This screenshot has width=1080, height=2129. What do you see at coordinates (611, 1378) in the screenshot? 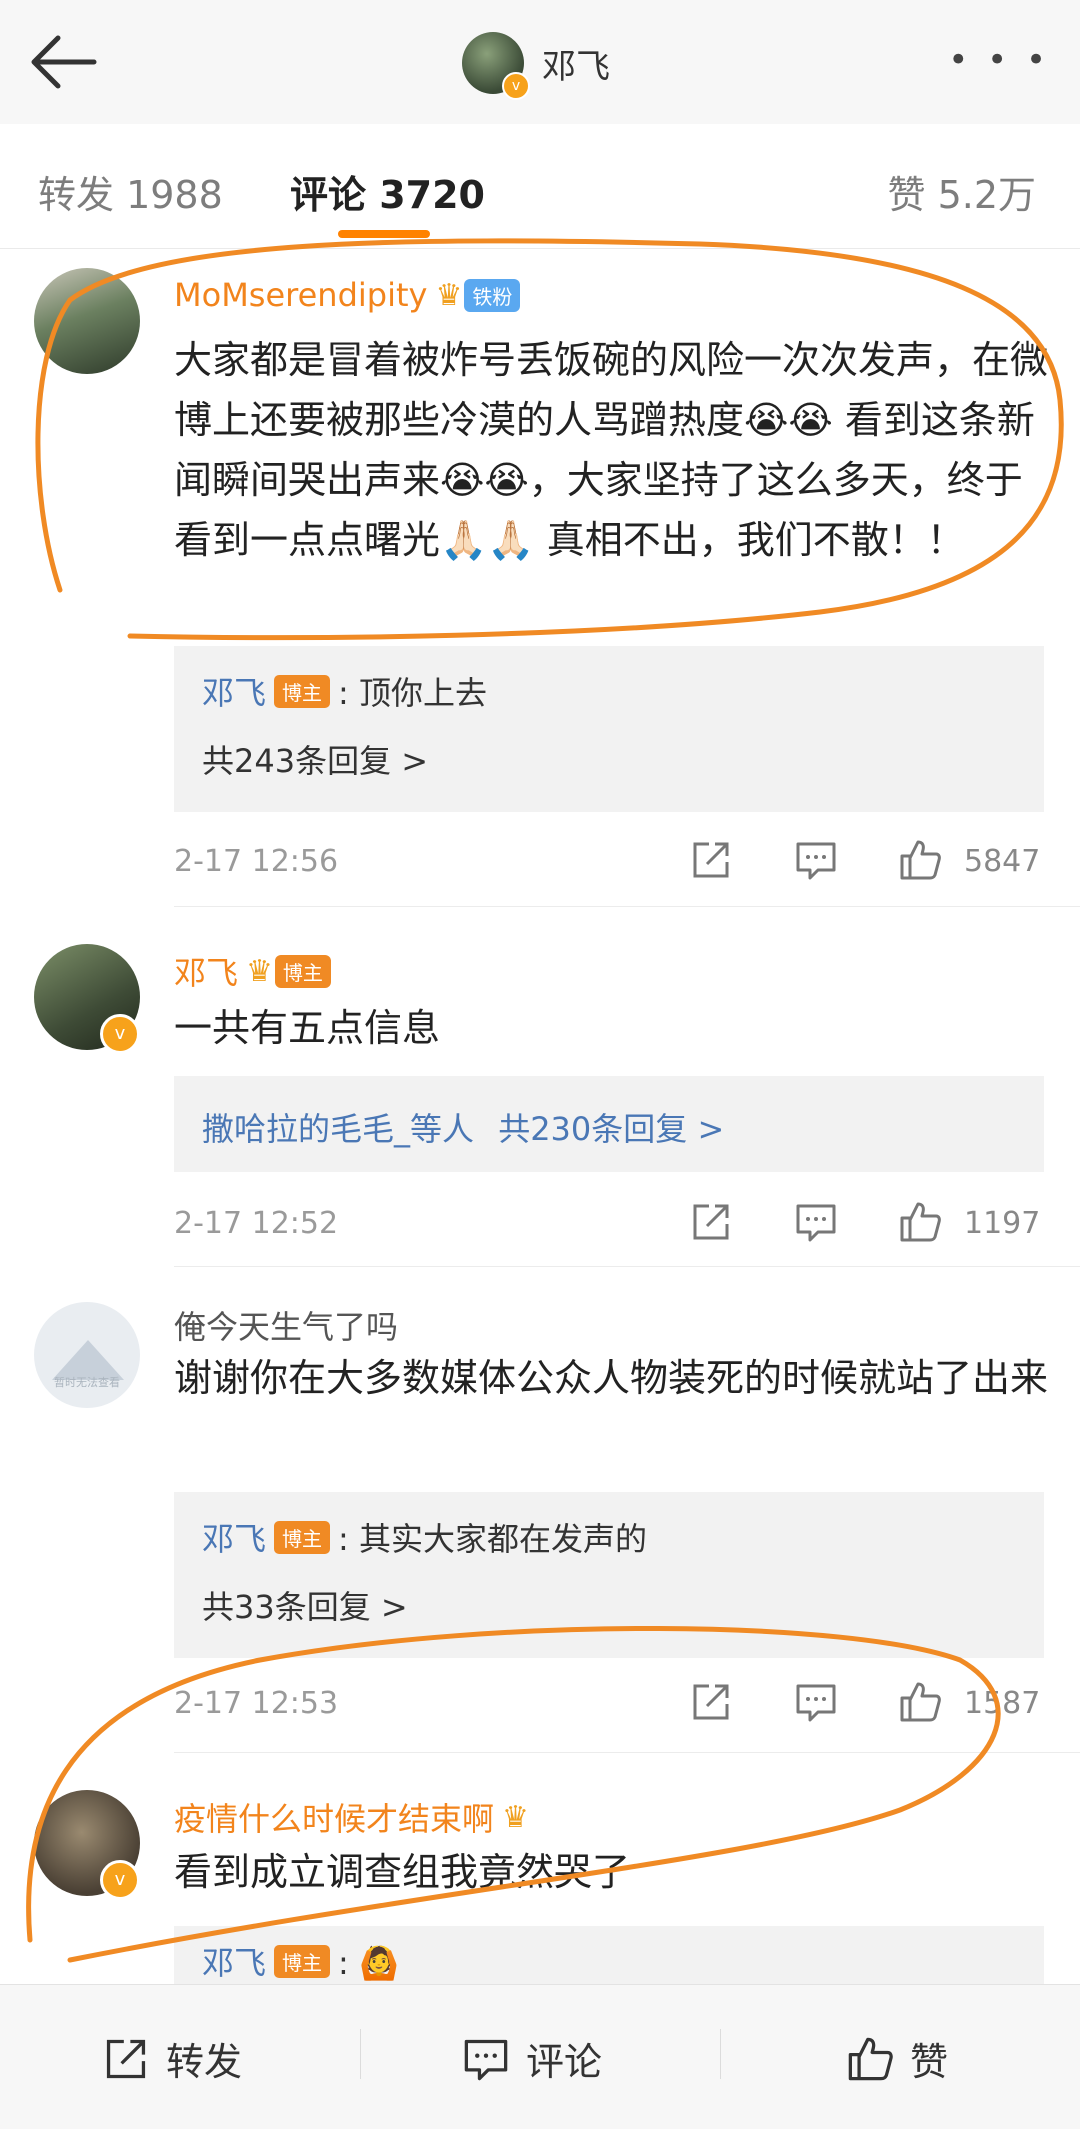
I see `comment-text: 谢谢你在大多数媒体公众人物装死的时候就站了出来` at bounding box center [611, 1378].